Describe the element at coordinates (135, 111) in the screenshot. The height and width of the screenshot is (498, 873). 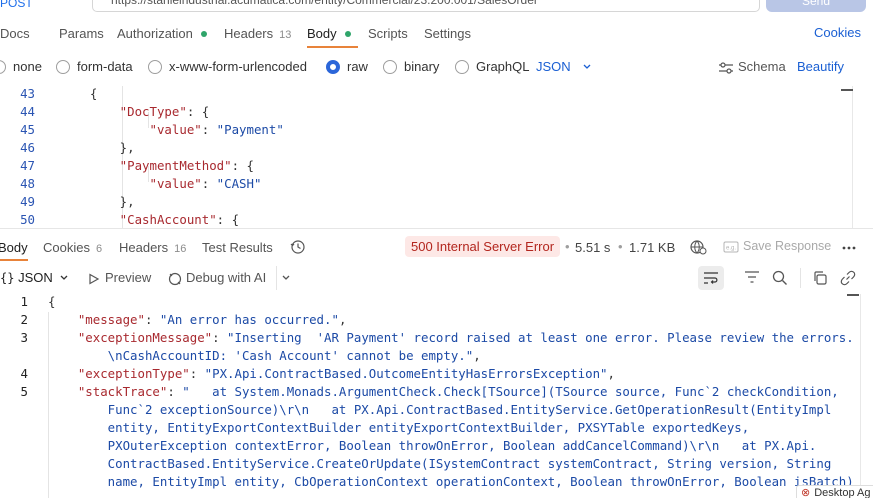
I see `code-text: "DocType": {` at that location.